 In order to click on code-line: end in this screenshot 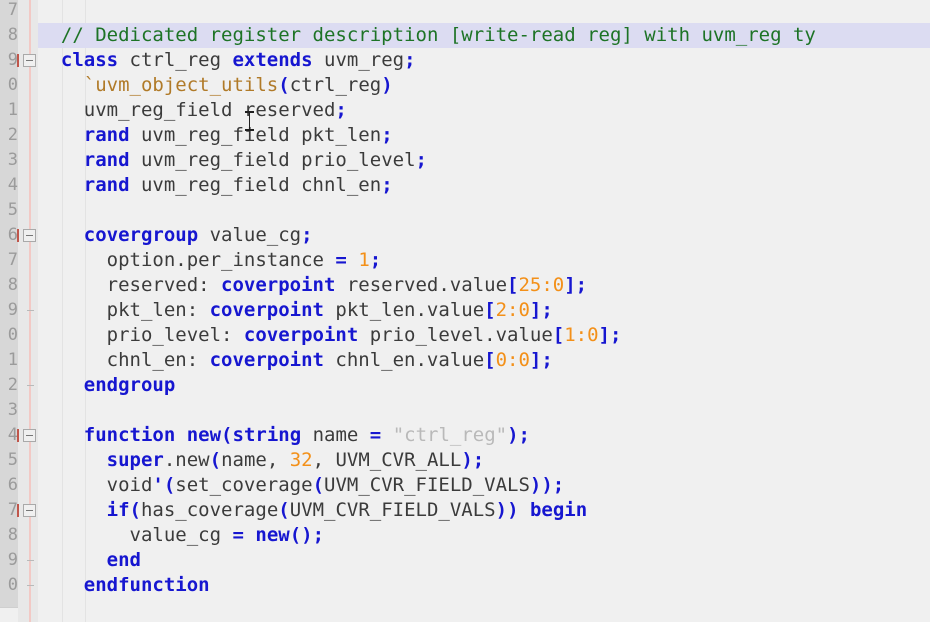, I will do `click(89, 560)`.